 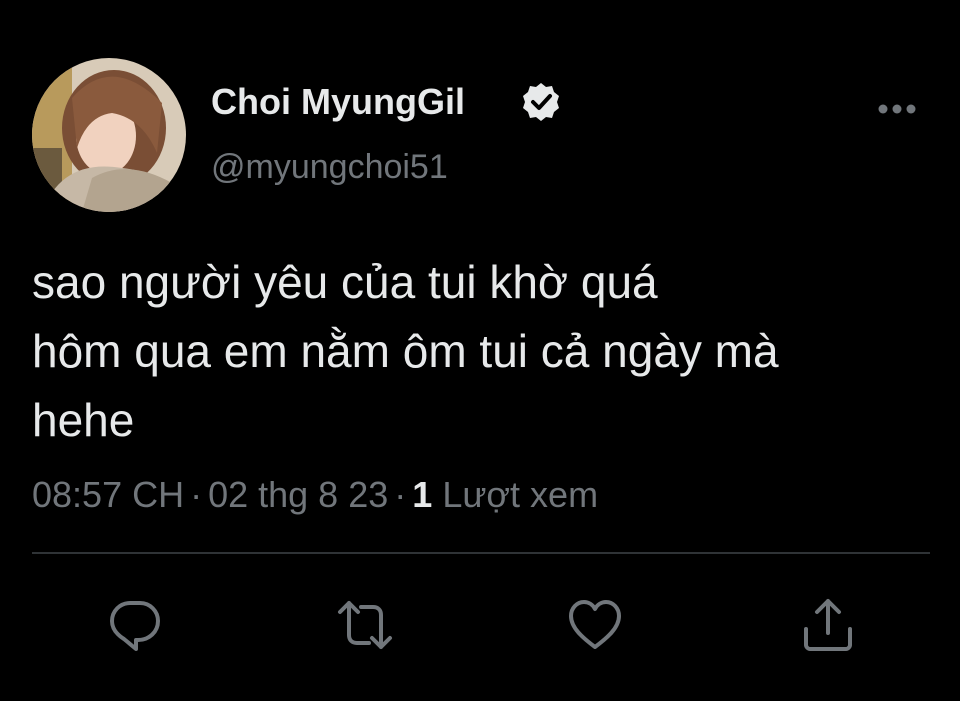 I want to click on avatar-image, so click(x=109, y=135).